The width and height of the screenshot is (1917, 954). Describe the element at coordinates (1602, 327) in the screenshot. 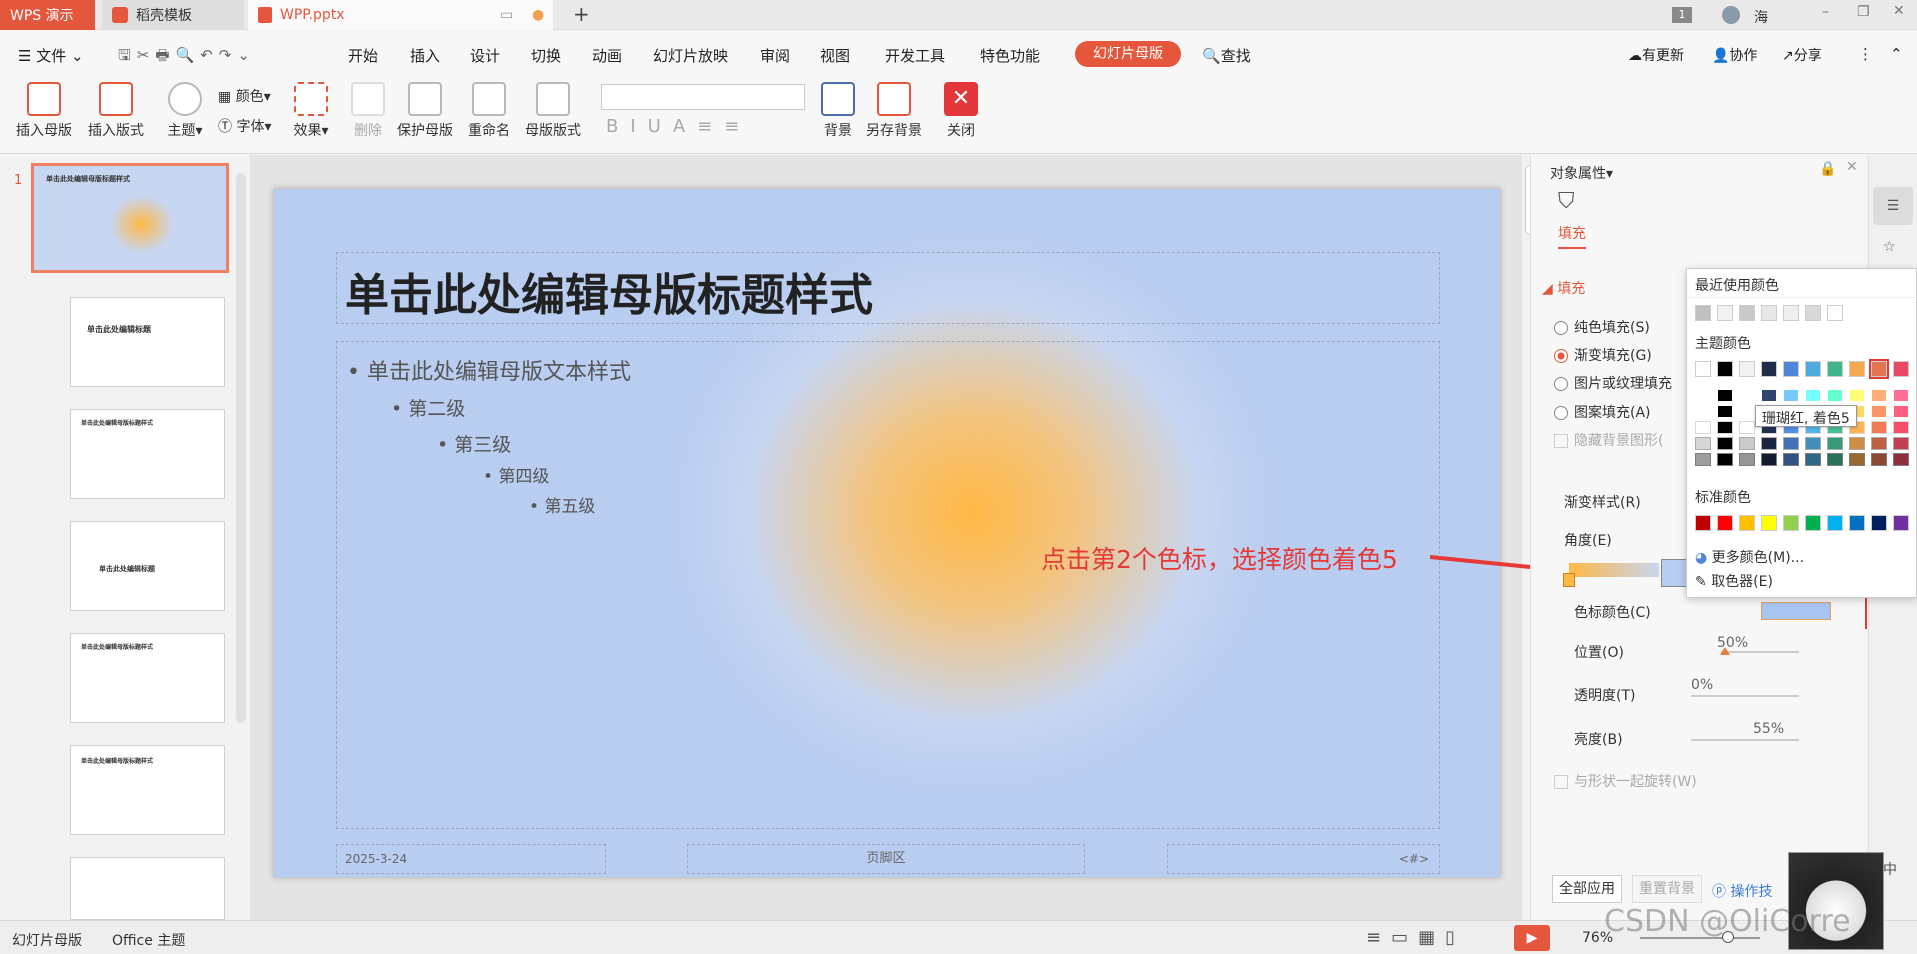

I see `solid-fill-option: 纯色填充(S)` at that location.